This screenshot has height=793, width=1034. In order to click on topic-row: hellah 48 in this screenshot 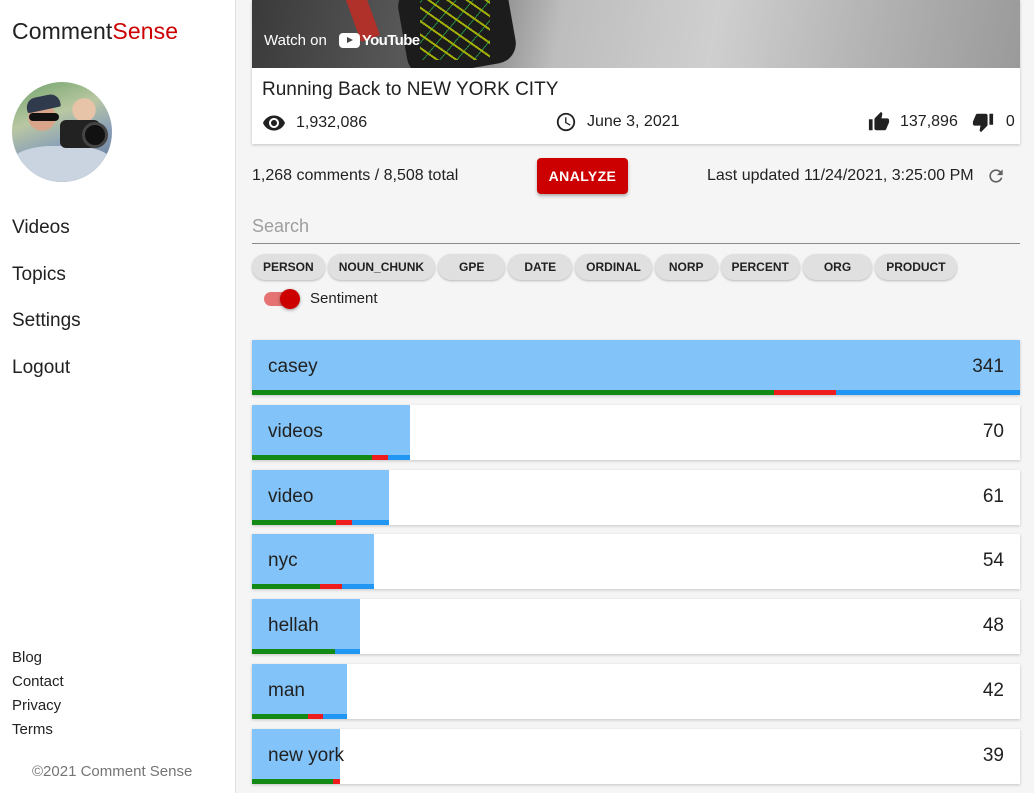, I will do `click(636, 627)`.